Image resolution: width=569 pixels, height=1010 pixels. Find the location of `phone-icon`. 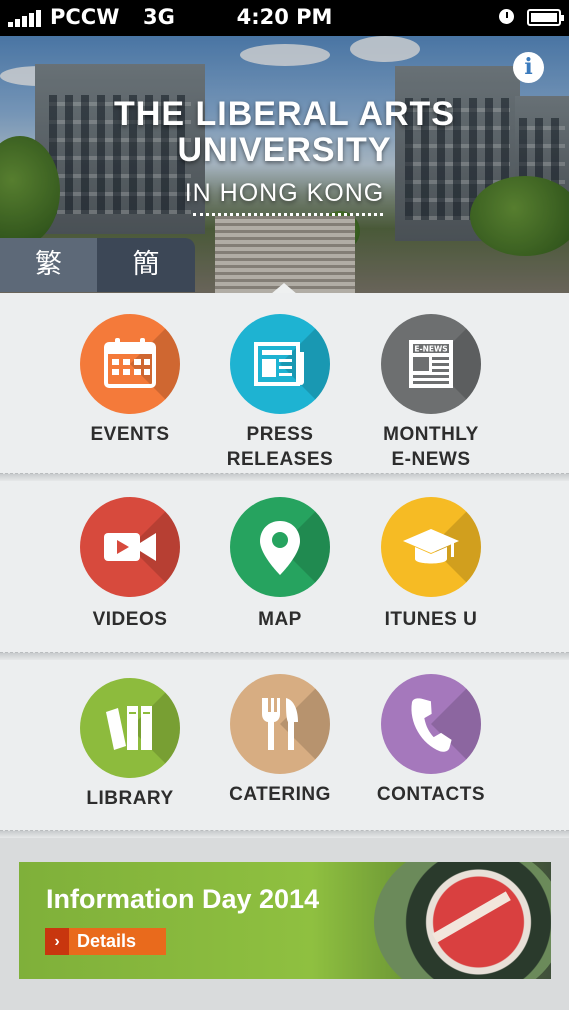

phone-icon is located at coordinates (431, 725).